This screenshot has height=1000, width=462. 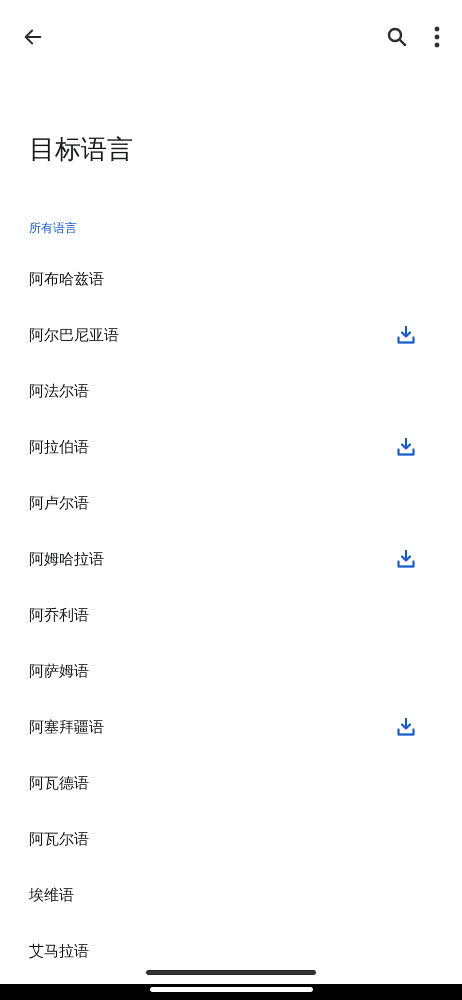 I want to click on page-title: 目标语言, so click(x=81, y=150).